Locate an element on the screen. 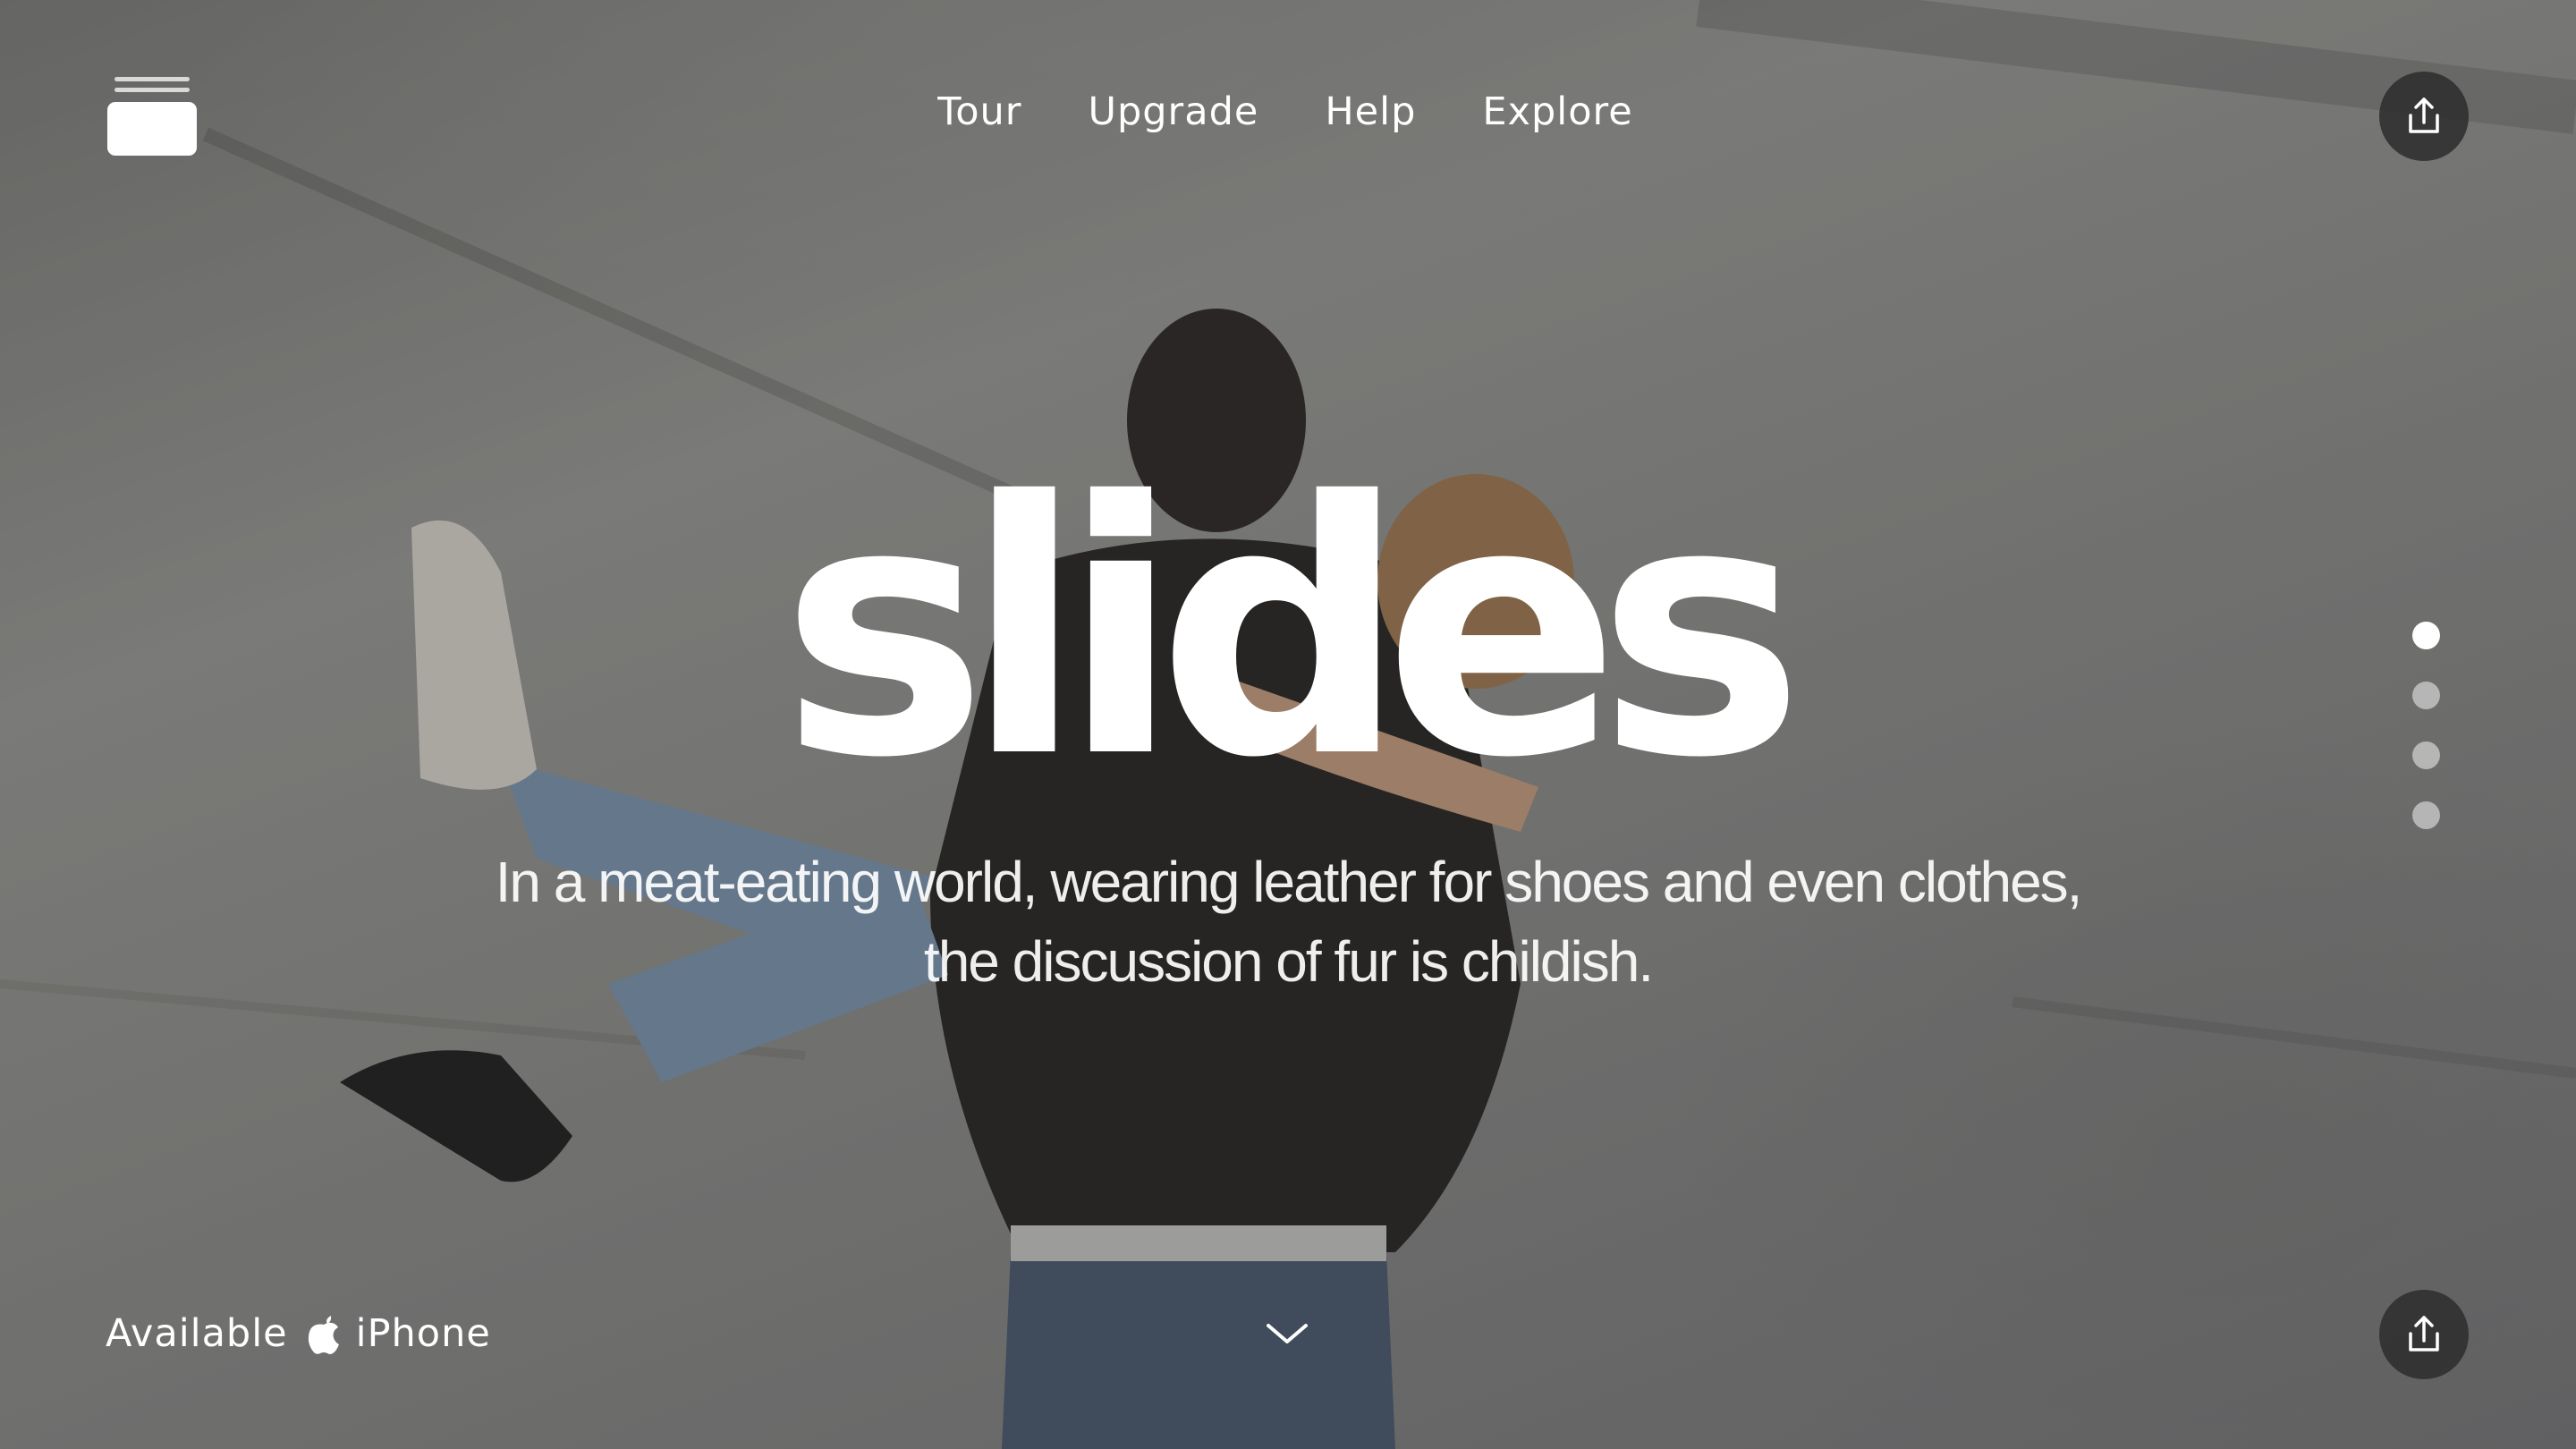 The image size is (2576, 1449). share-button-top is located at coordinates (2424, 116).